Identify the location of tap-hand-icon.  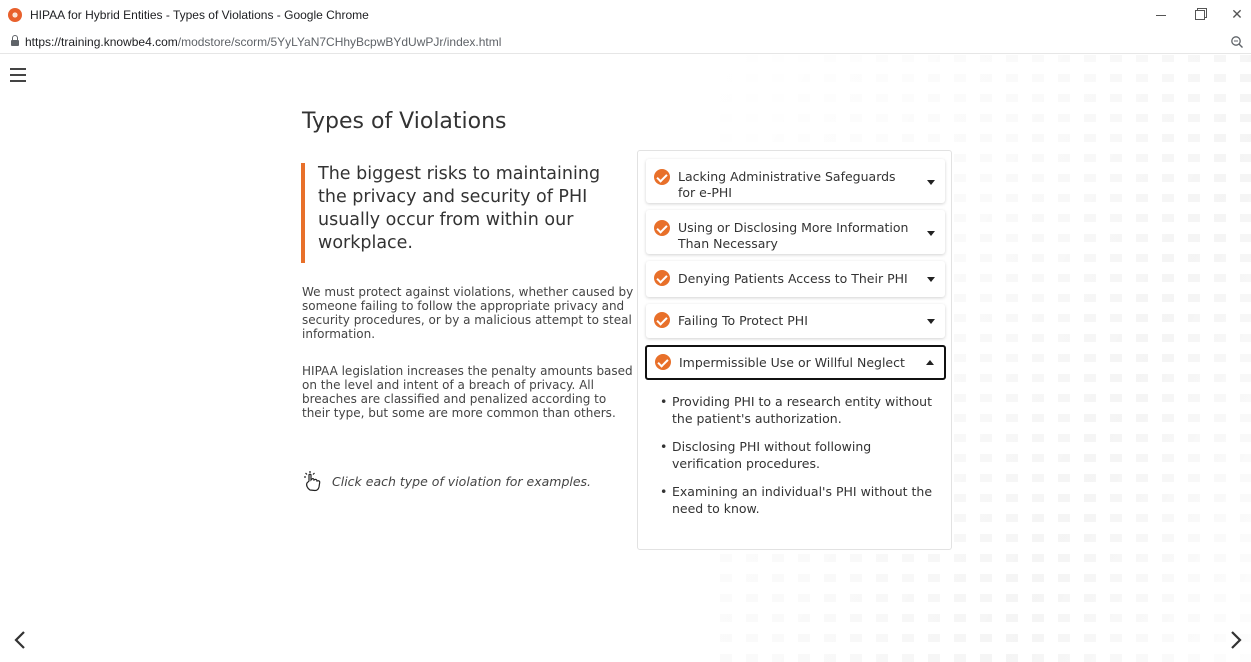
(312, 481).